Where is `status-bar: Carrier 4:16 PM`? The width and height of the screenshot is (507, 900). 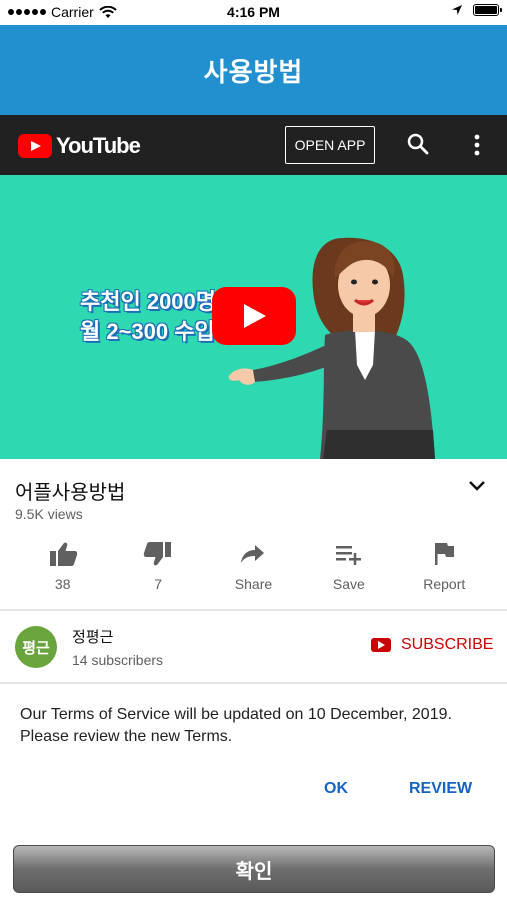
status-bar: Carrier 4:16 PM is located at coordinates (253, 12).